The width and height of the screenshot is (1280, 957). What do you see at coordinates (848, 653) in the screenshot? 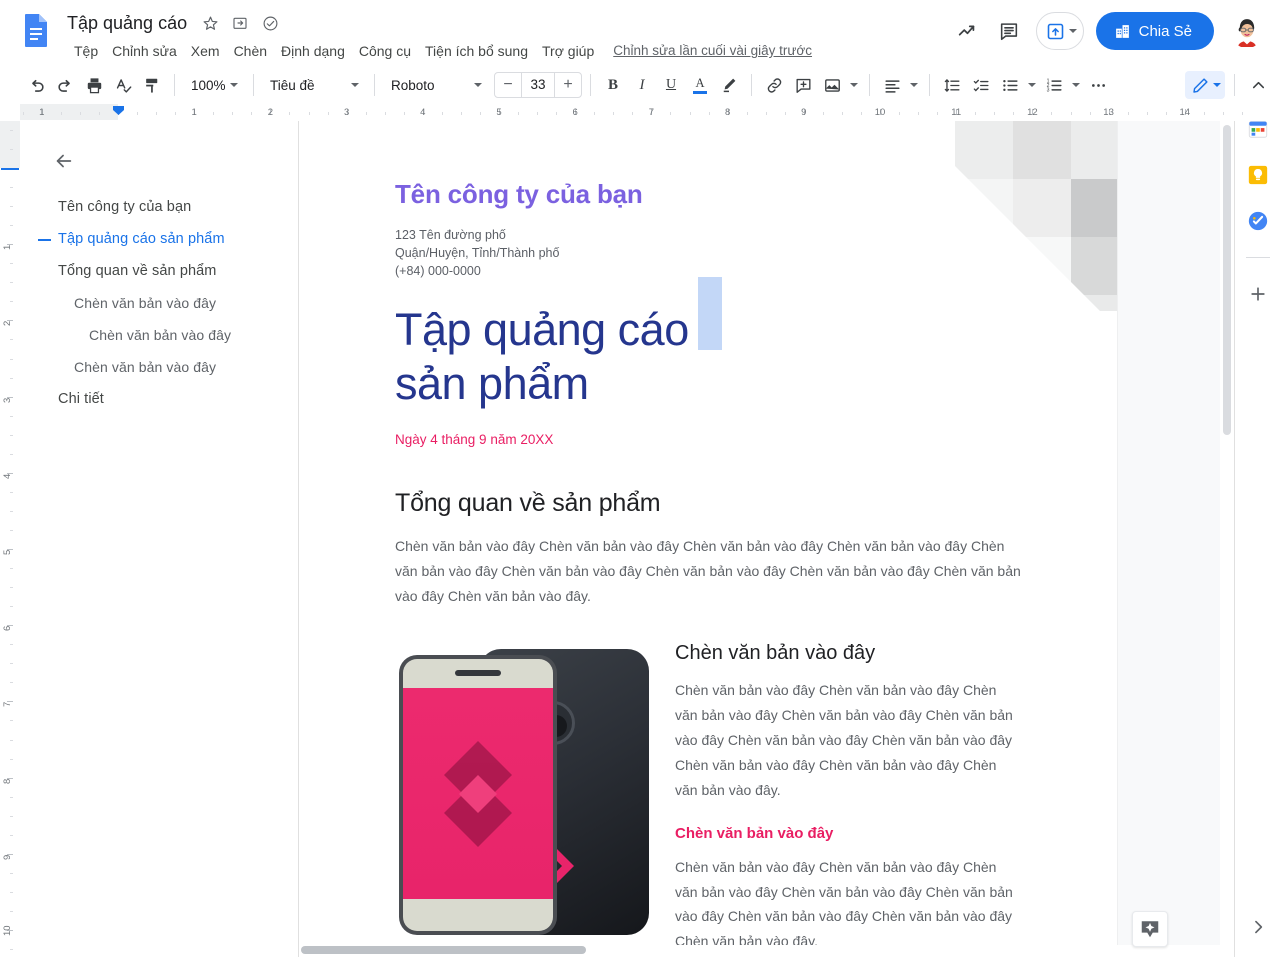
I see `sub-heading: Chèn văn bản vào đây` at bounding box center [848, 653].